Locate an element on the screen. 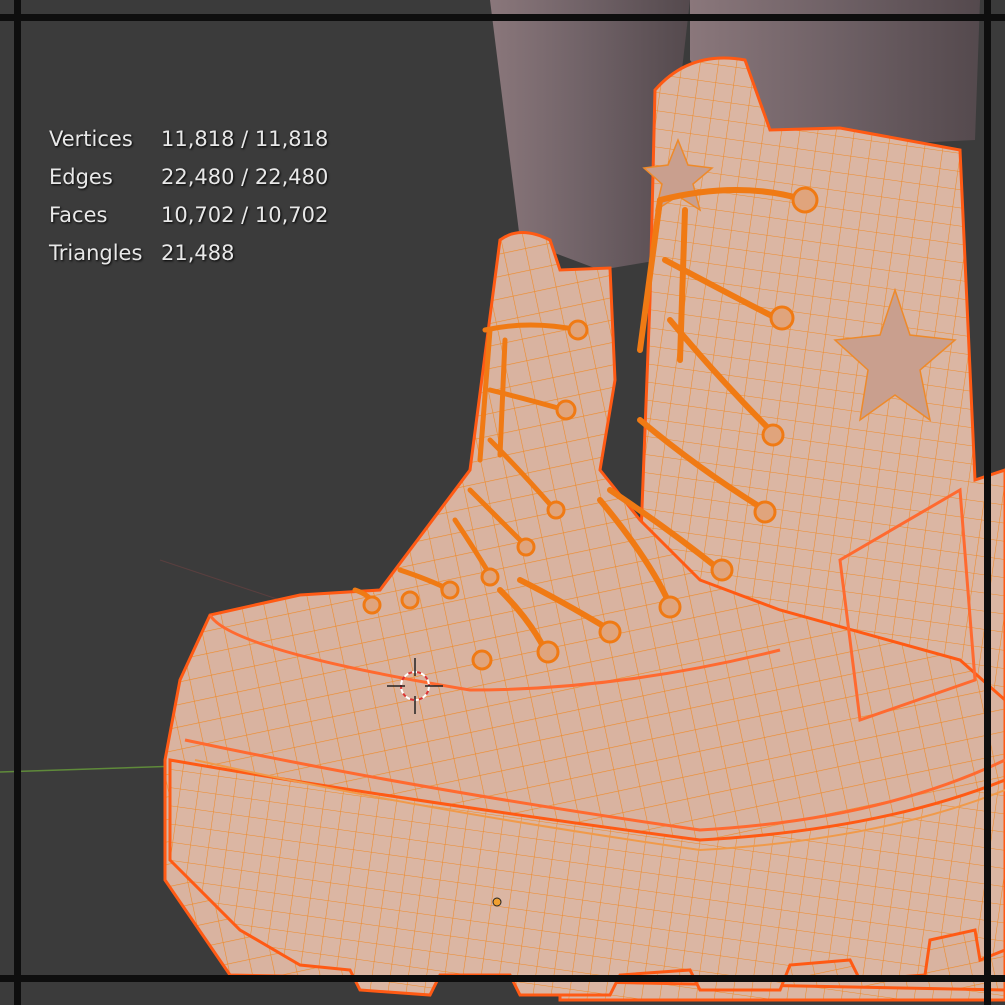  grid-x-axis is located at coordinates (90, 769).